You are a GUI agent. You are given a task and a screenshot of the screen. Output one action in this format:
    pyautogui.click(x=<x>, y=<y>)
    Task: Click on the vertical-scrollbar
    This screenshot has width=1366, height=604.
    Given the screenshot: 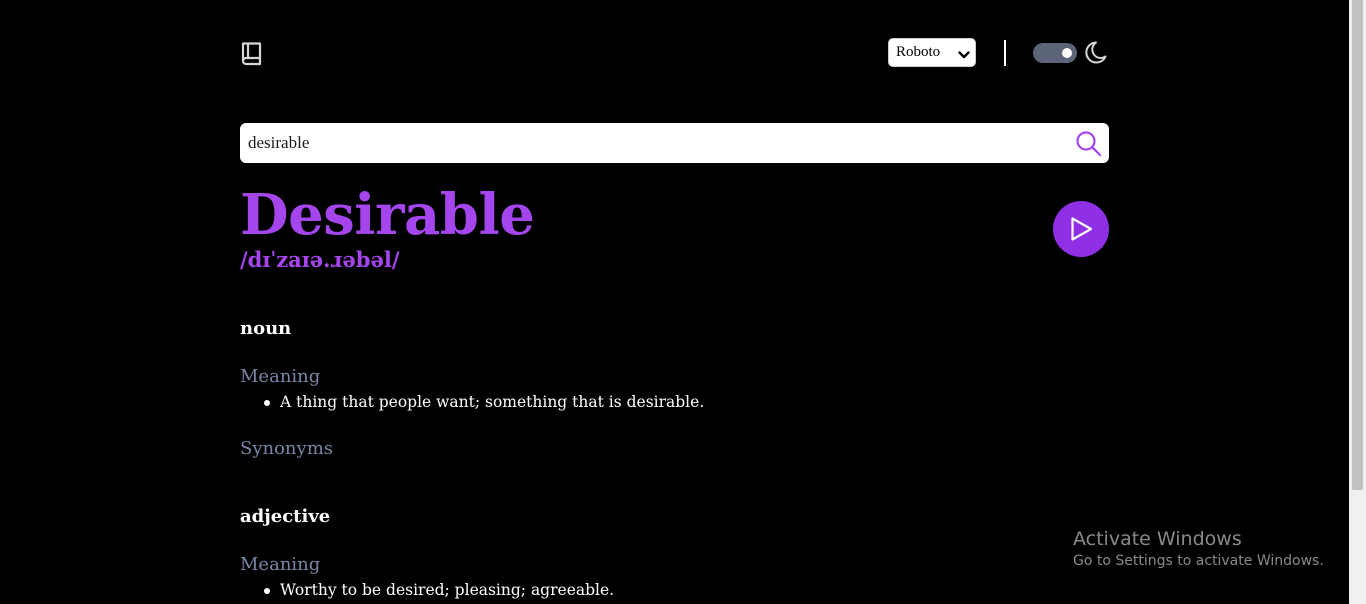 What is the action you would take?
    pyautogui.click(x=1357, y=302)
    